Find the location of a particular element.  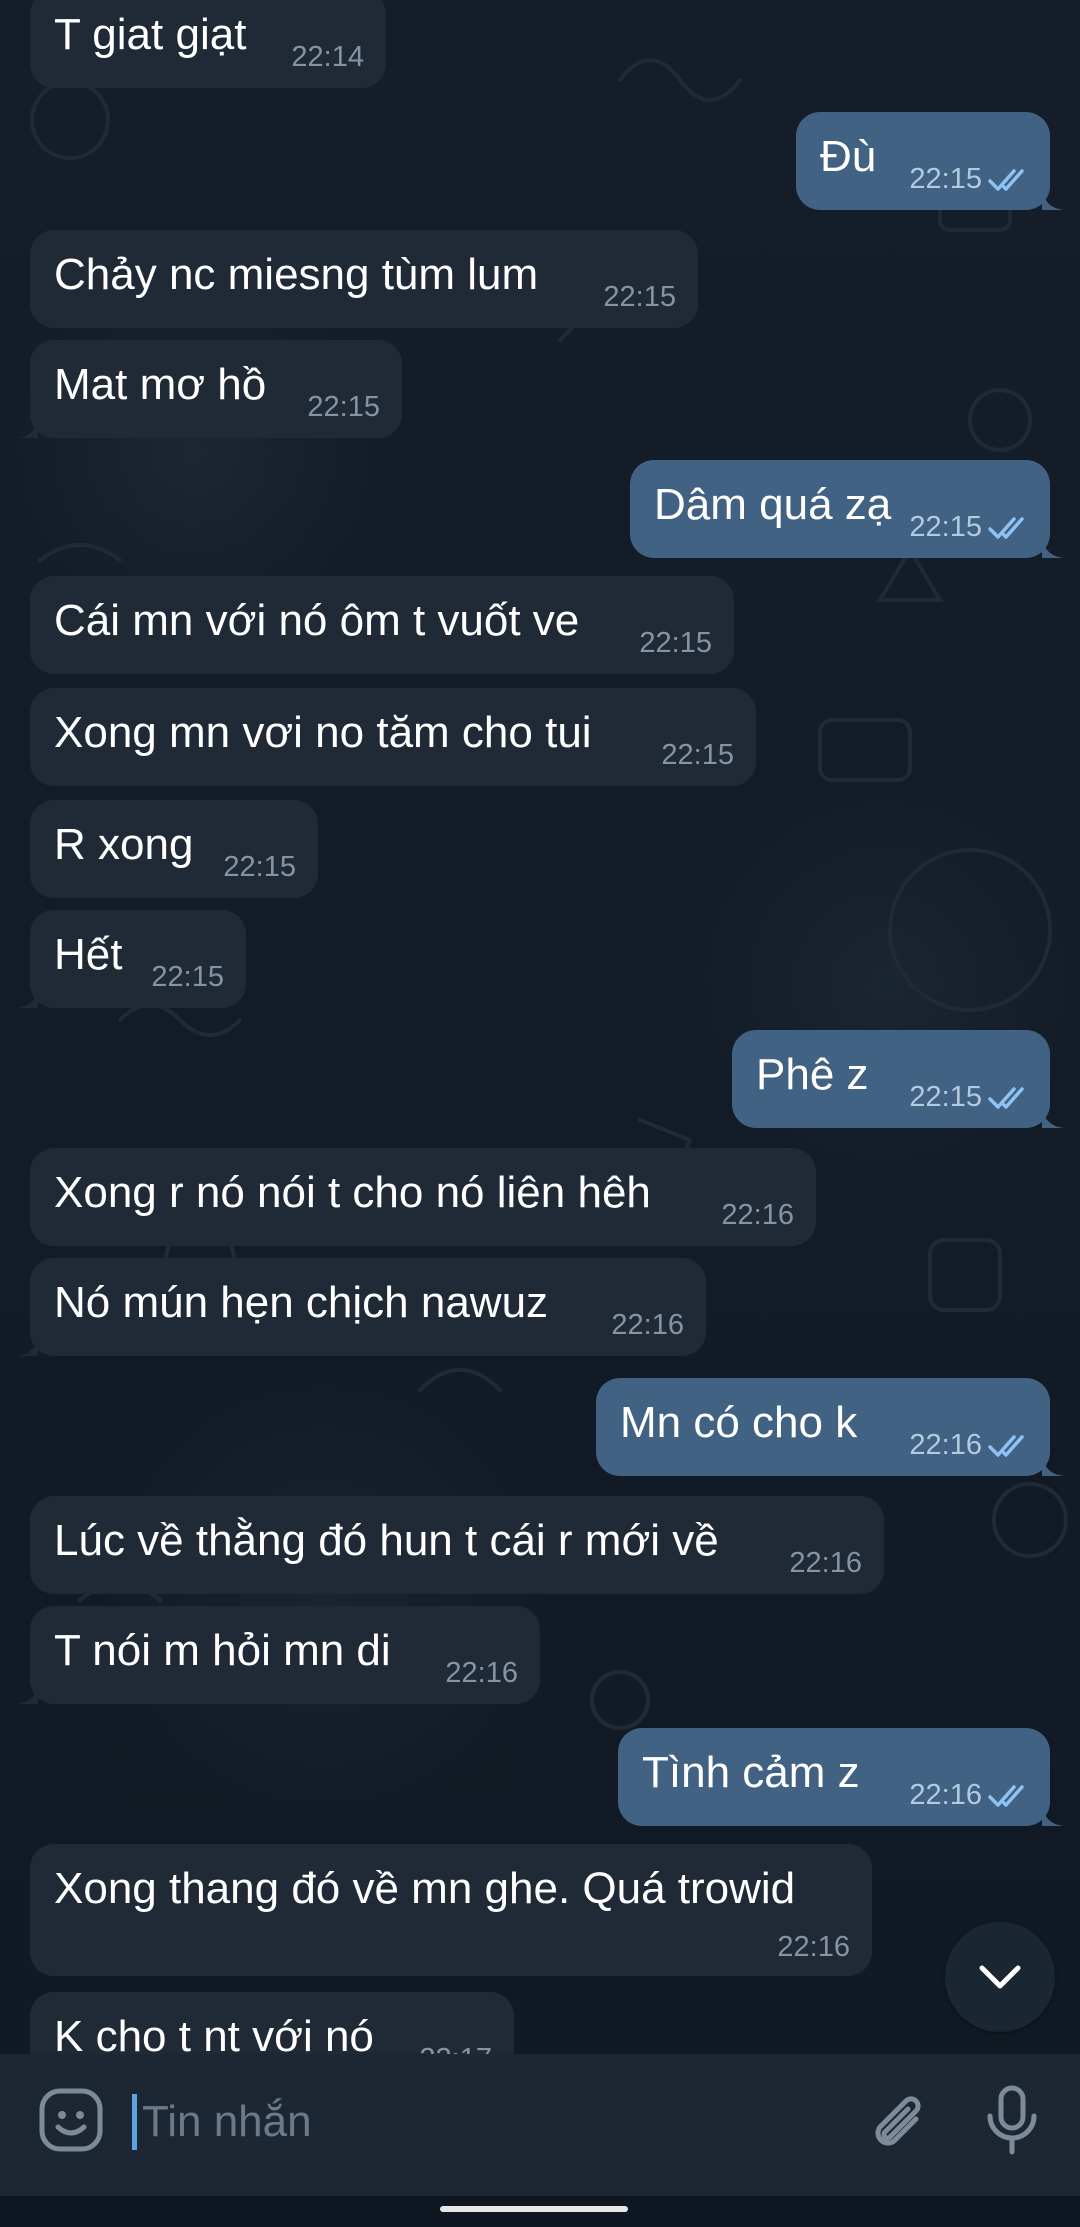

message-bubble-outgoing: Tình cảm z 22:16 is located at coordinates (841, 1777).